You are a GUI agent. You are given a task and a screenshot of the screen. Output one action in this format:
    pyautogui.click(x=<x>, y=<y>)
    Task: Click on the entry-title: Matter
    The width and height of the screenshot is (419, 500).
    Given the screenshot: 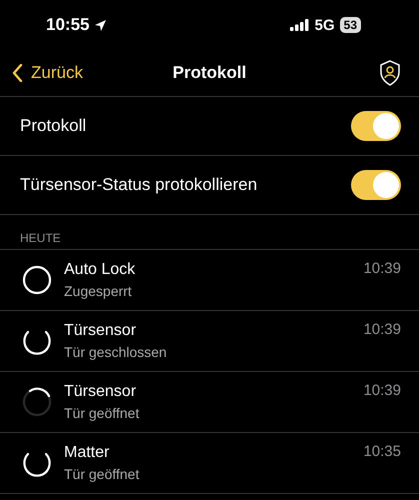 What is the action you would take?
    pyautogui.click(x=87, y=453)
    